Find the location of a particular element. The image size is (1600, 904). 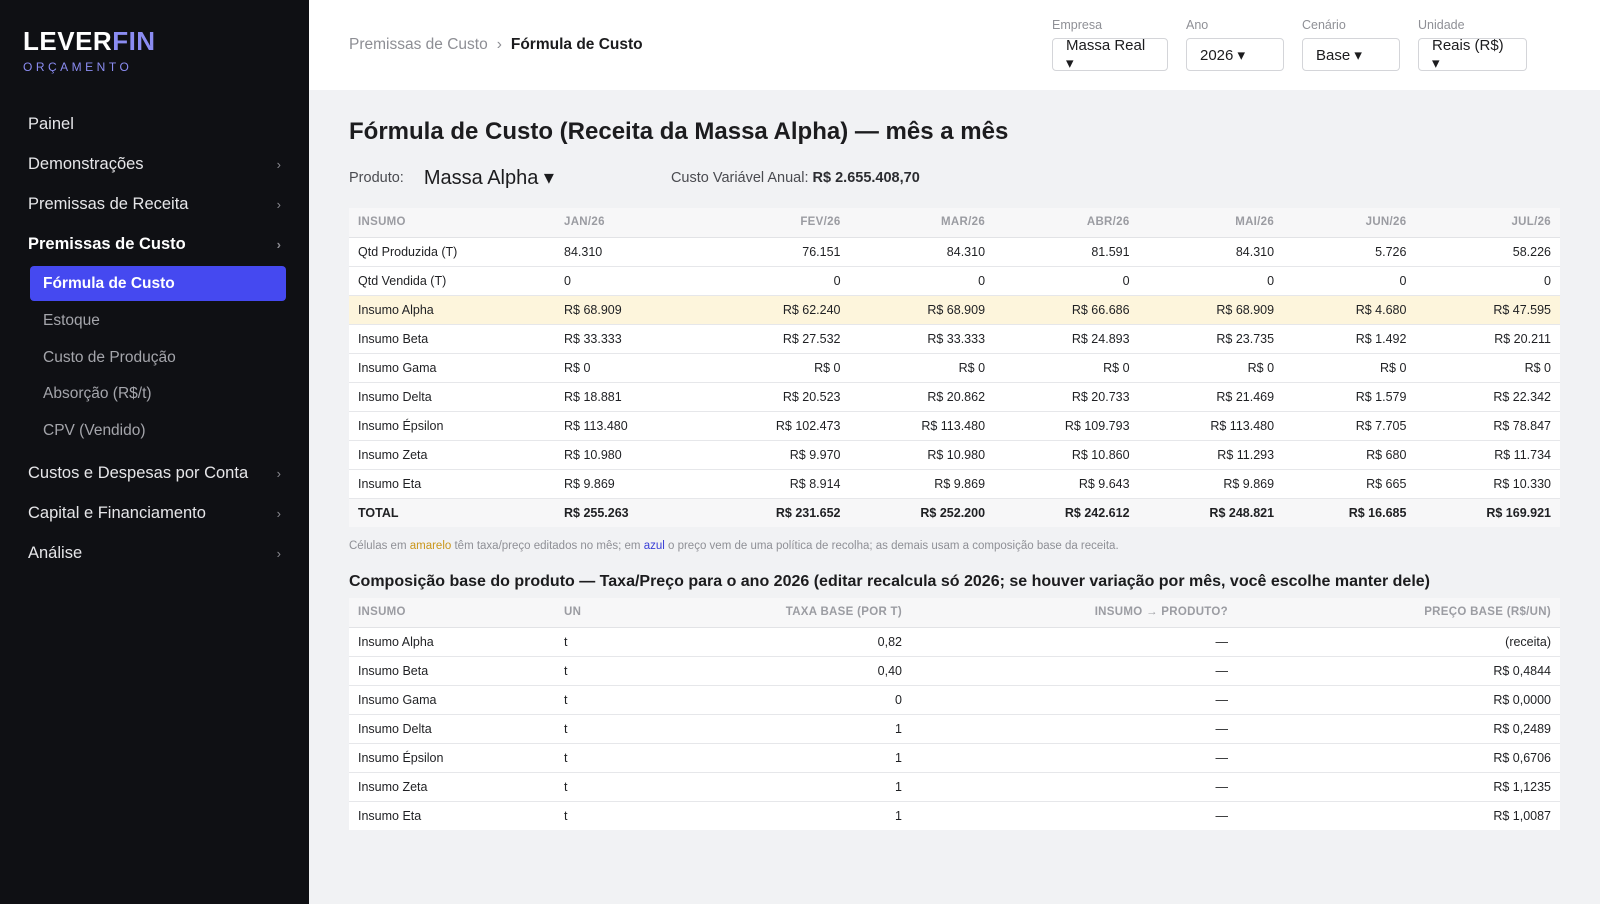

column-header: JAN/26 is located at coordinates (630, 223).